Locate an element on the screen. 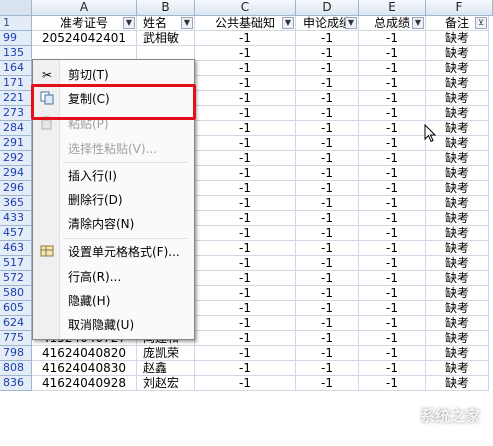 Image resolution: width=493 pixels, height=446 pixels. header-cell-public-basics: 公共基础知 ▼ is located at coordinates (245, 23).